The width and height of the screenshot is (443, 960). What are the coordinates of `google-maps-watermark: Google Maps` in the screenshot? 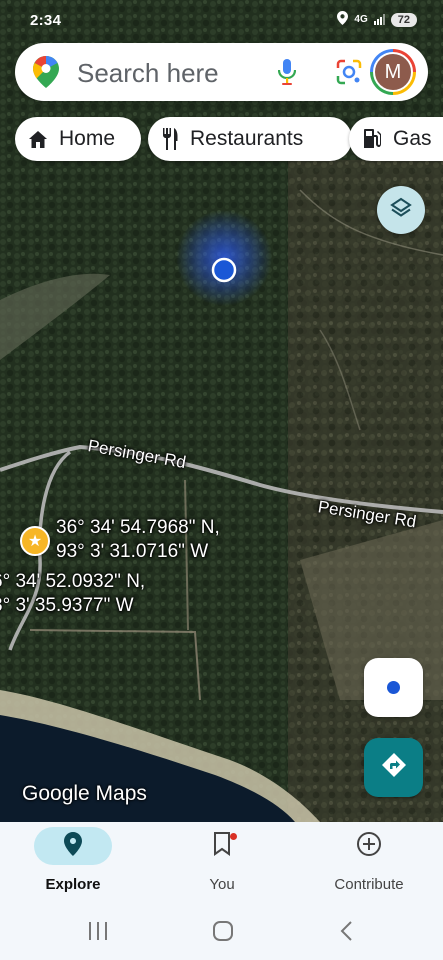 It's located at (84, 793).